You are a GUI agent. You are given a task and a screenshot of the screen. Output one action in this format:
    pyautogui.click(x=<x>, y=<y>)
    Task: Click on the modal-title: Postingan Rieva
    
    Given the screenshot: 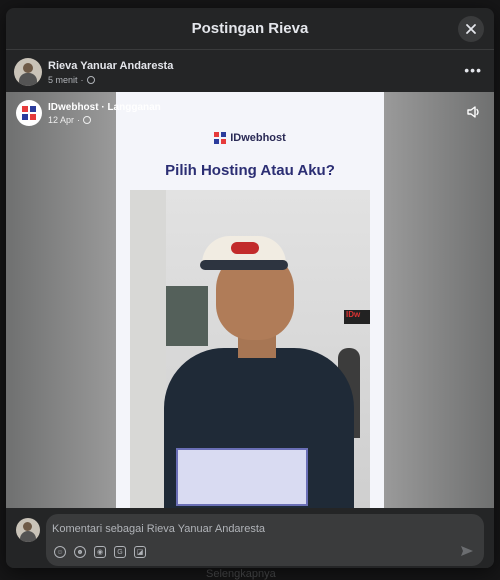 What is the action you would take?
    pyautogui.click(x=250, y=28)
    